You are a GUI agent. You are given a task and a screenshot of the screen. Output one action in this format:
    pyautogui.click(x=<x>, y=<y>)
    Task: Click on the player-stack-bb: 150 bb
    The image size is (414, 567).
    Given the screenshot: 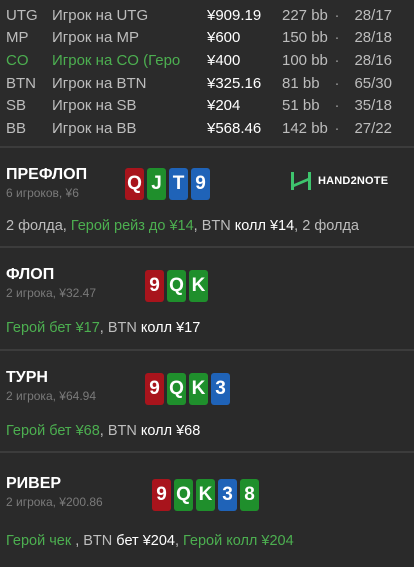 What is the action you would take?
    pyautogui.click(x=305, y=38)
    